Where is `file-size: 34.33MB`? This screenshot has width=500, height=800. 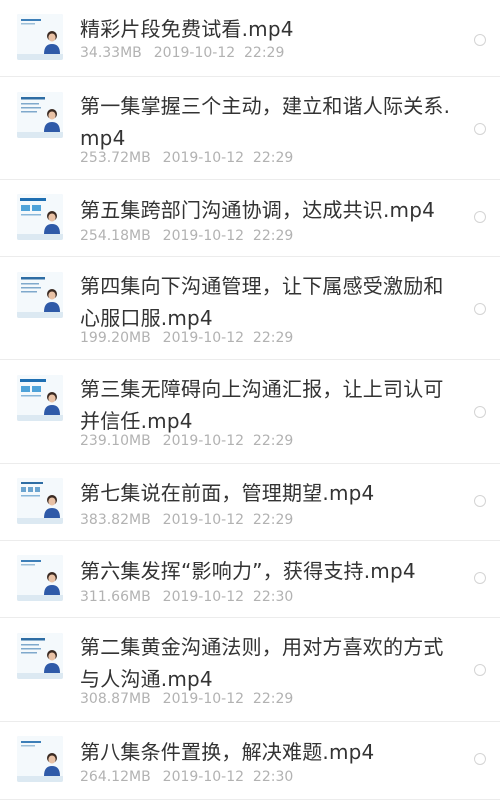 file-size: 34.33MB is located at coordinates (111, 53).